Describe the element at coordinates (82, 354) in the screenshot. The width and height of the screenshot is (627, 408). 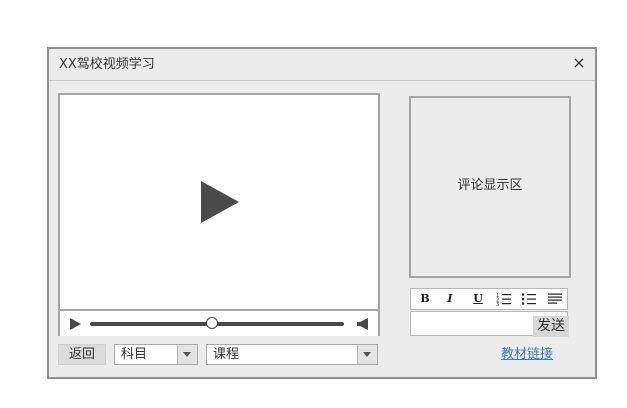
I see `back-button: 返回` at that location.